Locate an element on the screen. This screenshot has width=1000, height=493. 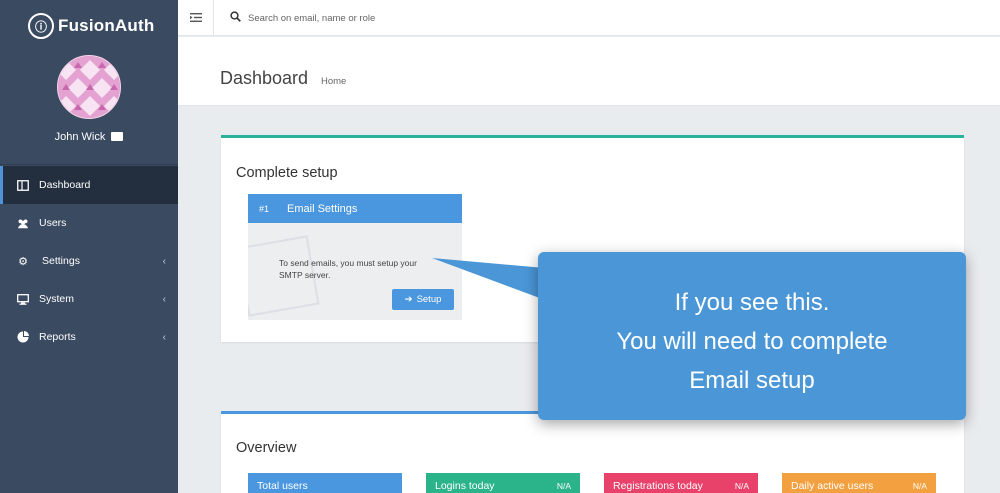
avatar is located at coordinates (89, 87).